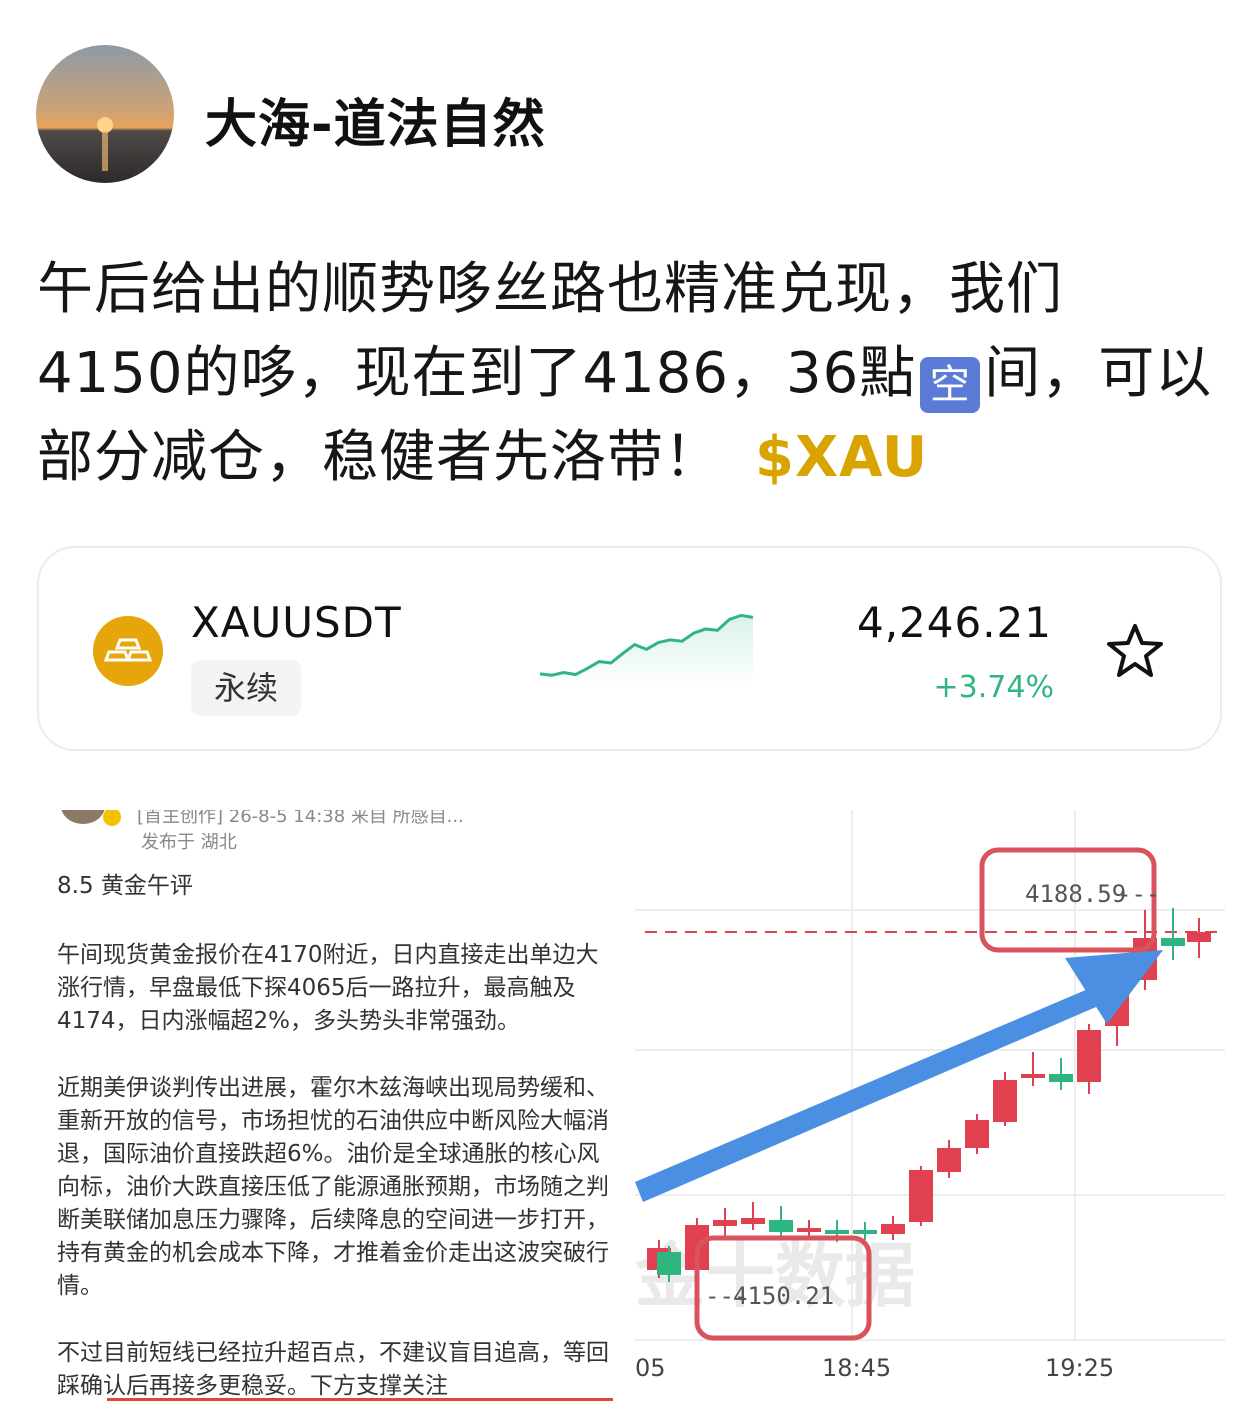 The width and height of the screenshot is (1260, 1424). I want to click on ticker-price: 4,246.21, so click(954, 622).